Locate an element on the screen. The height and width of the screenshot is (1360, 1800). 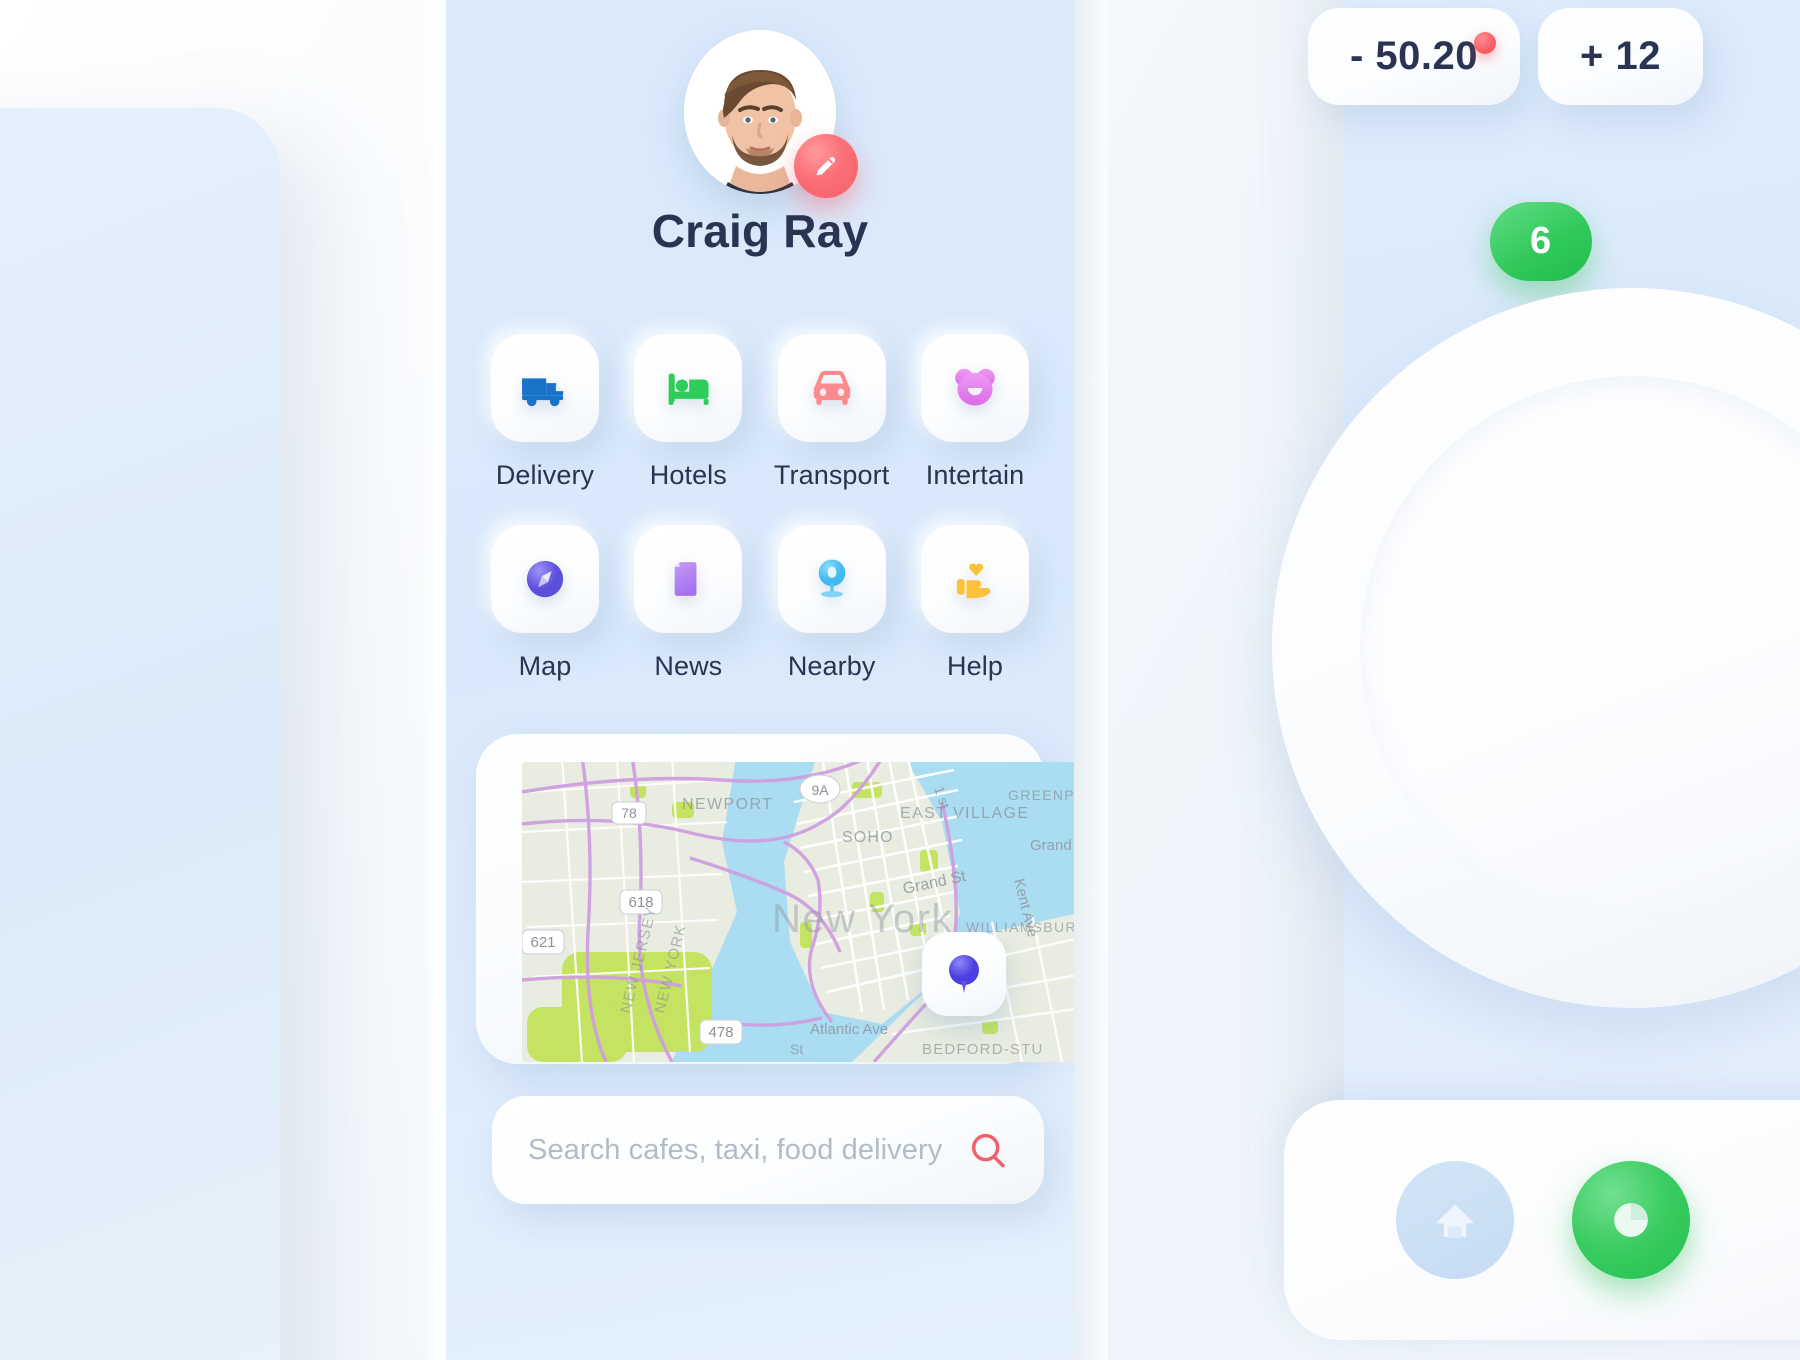
location-icon is located at coordinates (831, 578).